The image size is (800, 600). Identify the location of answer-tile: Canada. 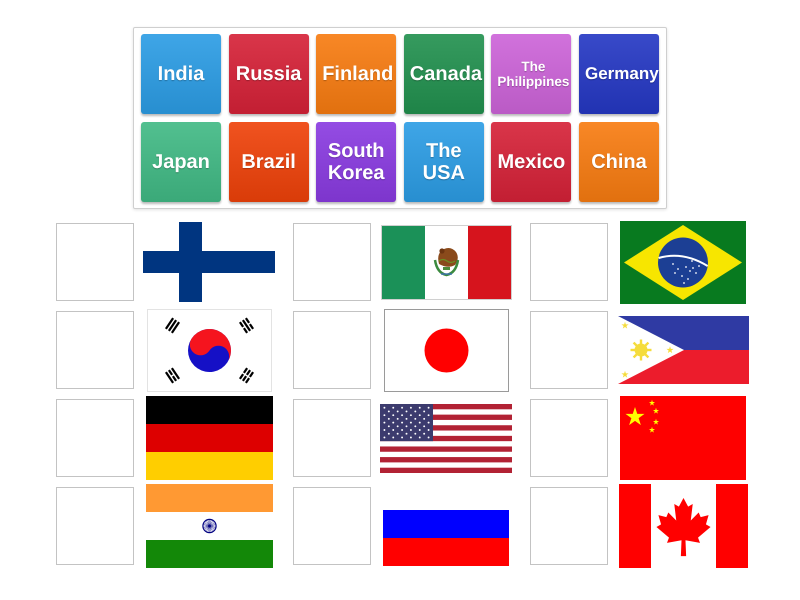
(444, 74).